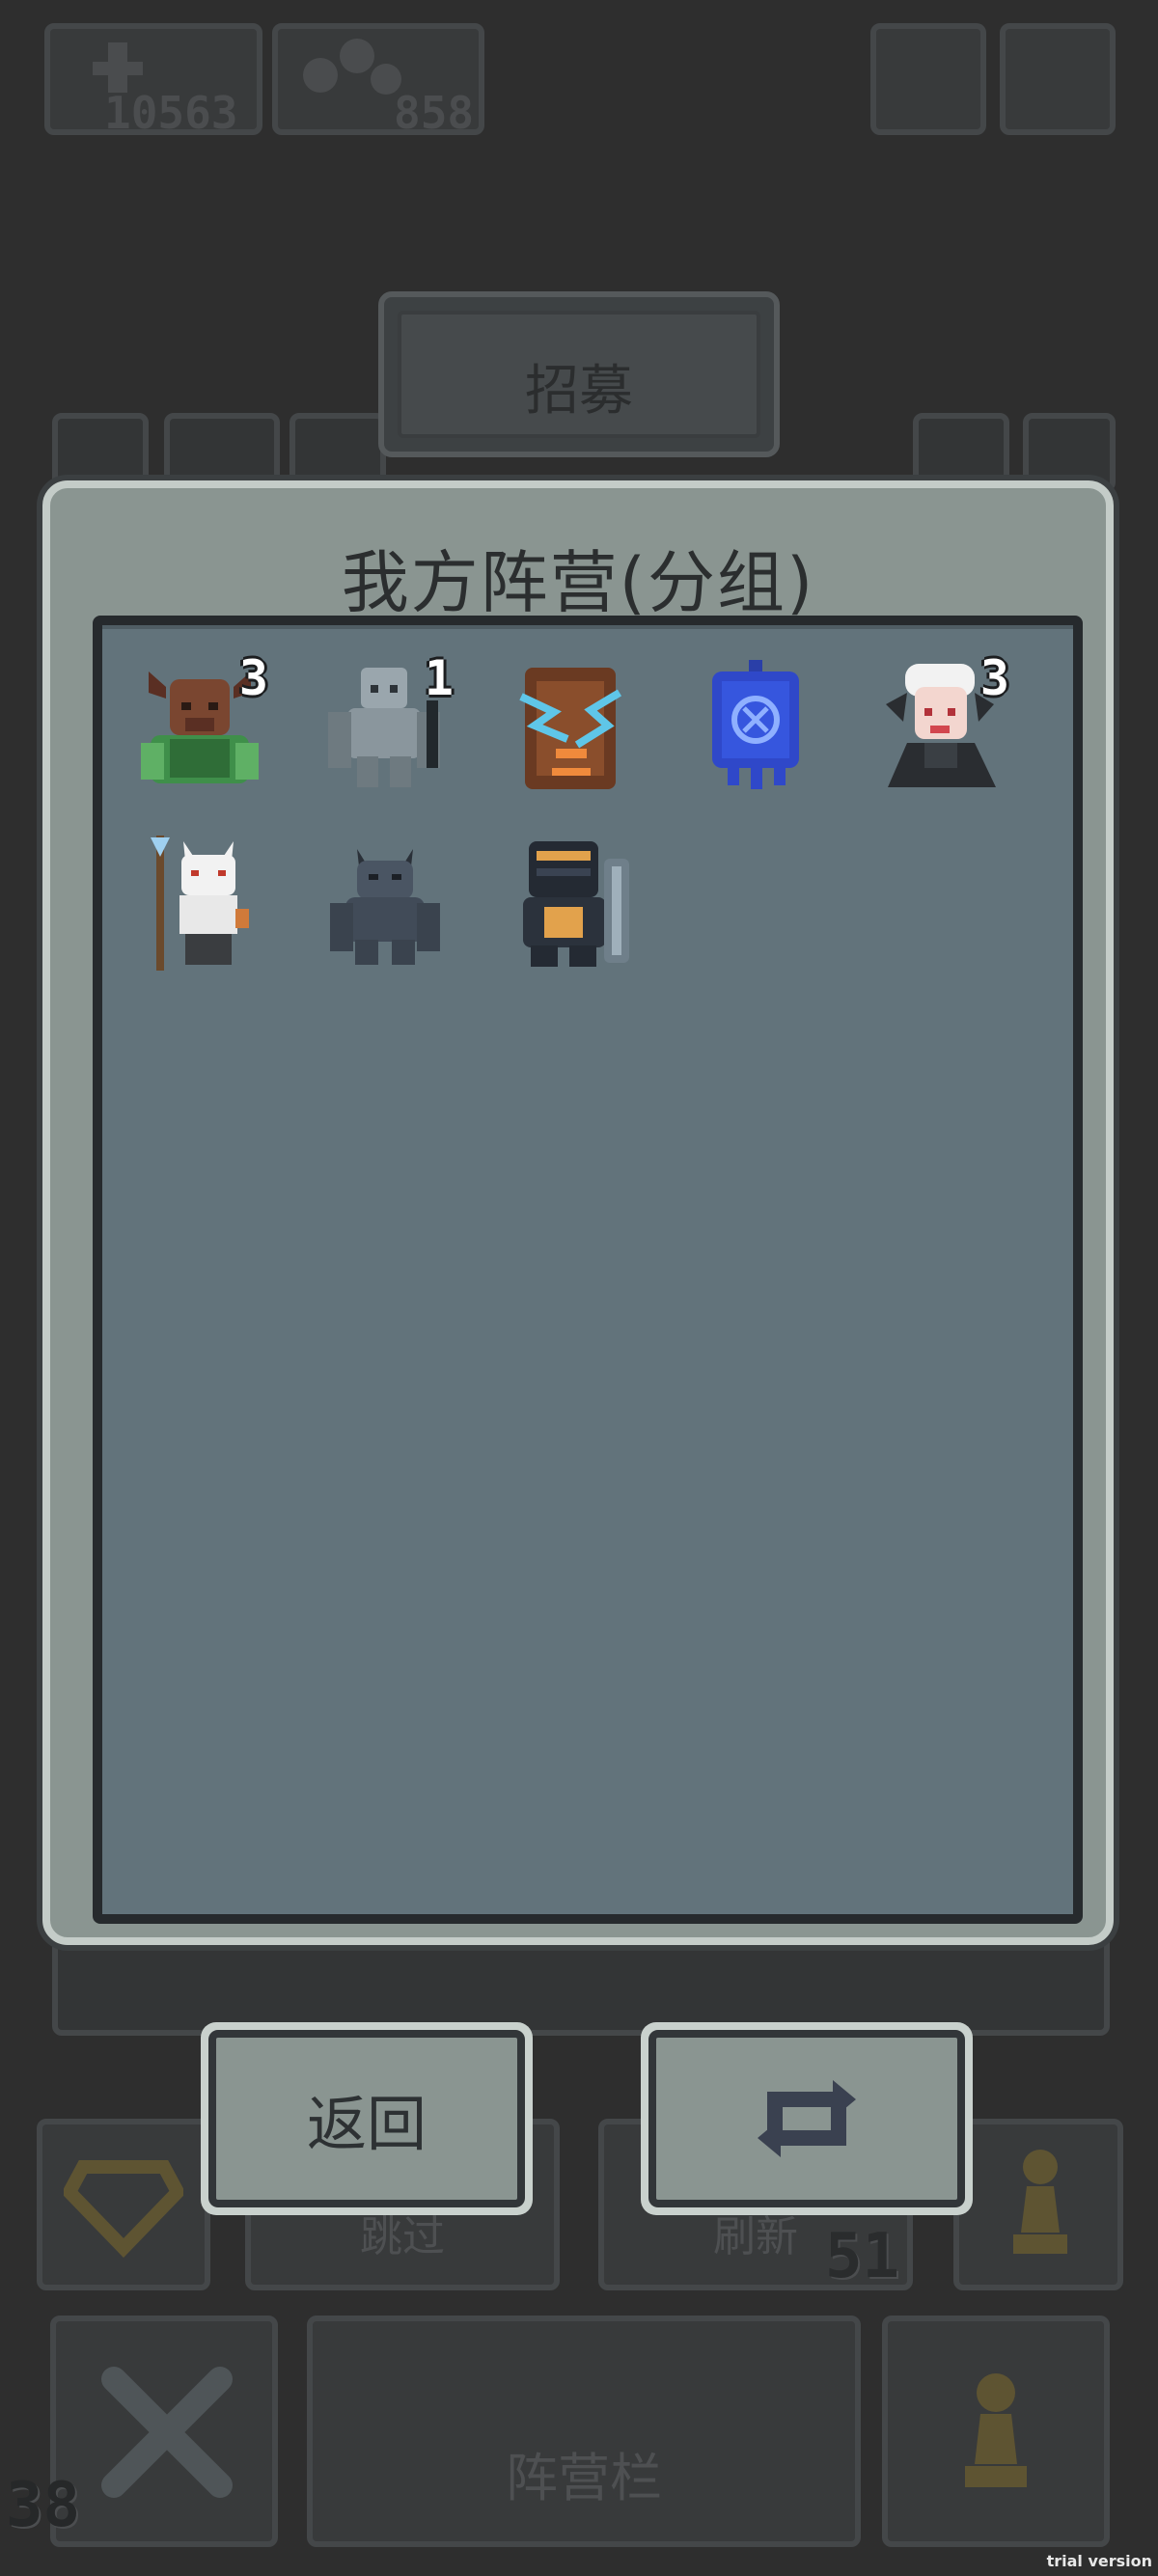 Image resolution: width=1158 pixels, height=2576 pixels. I want to click on tab-recruit-label: 招募, so click(579, 392).